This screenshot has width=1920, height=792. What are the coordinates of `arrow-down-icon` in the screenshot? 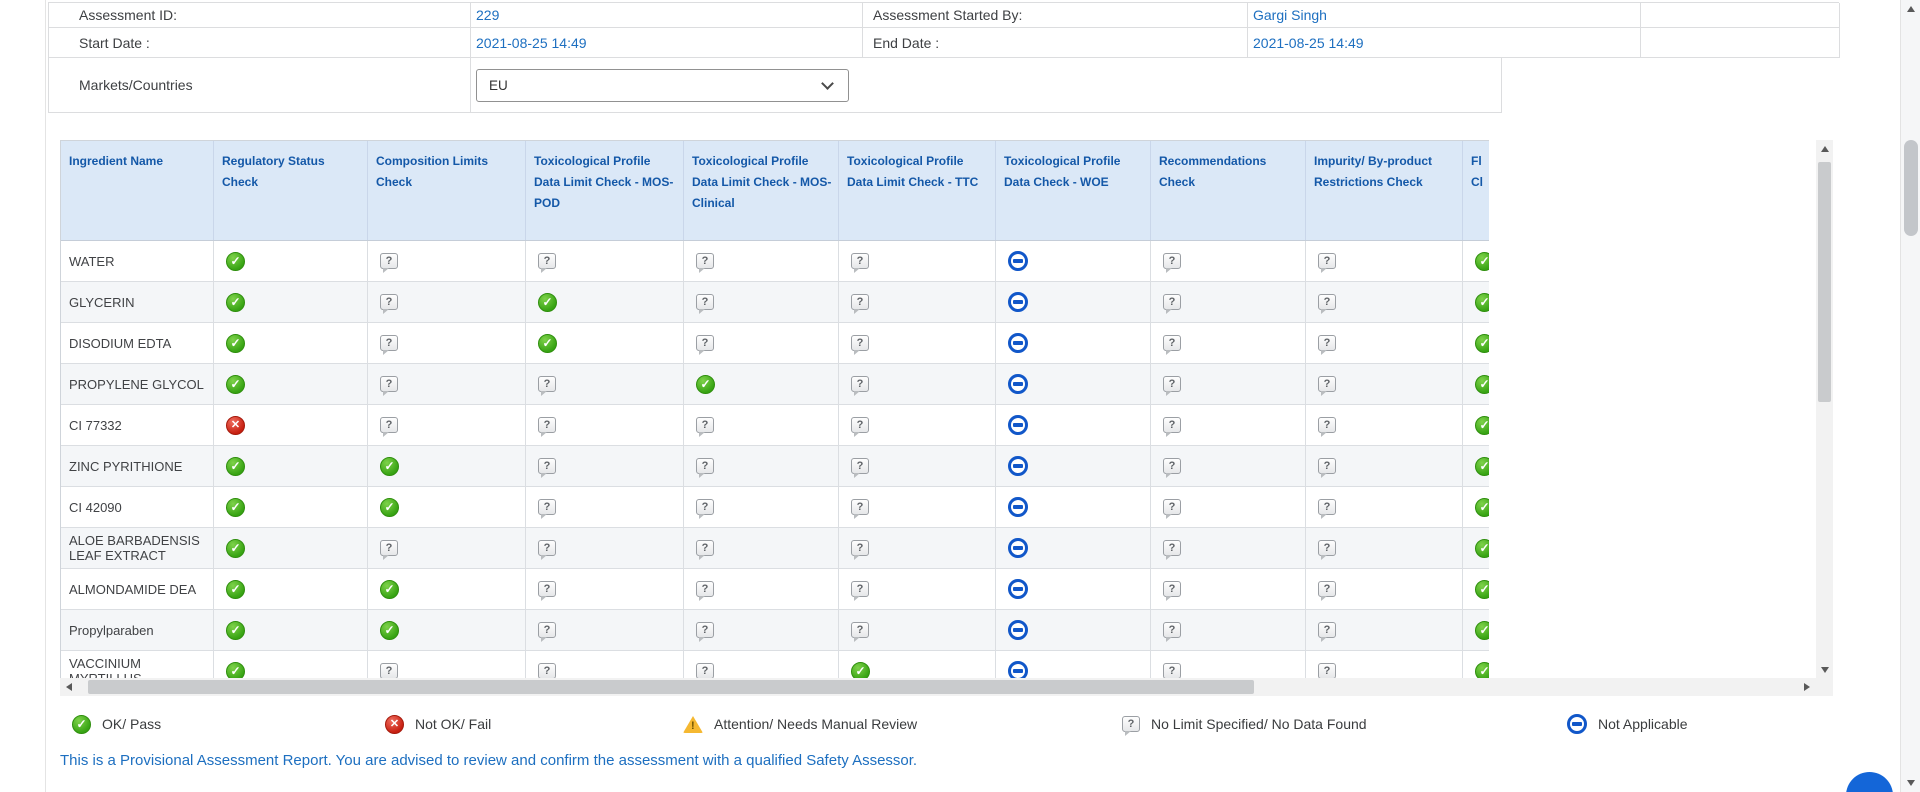 It's located at (1824, 669).